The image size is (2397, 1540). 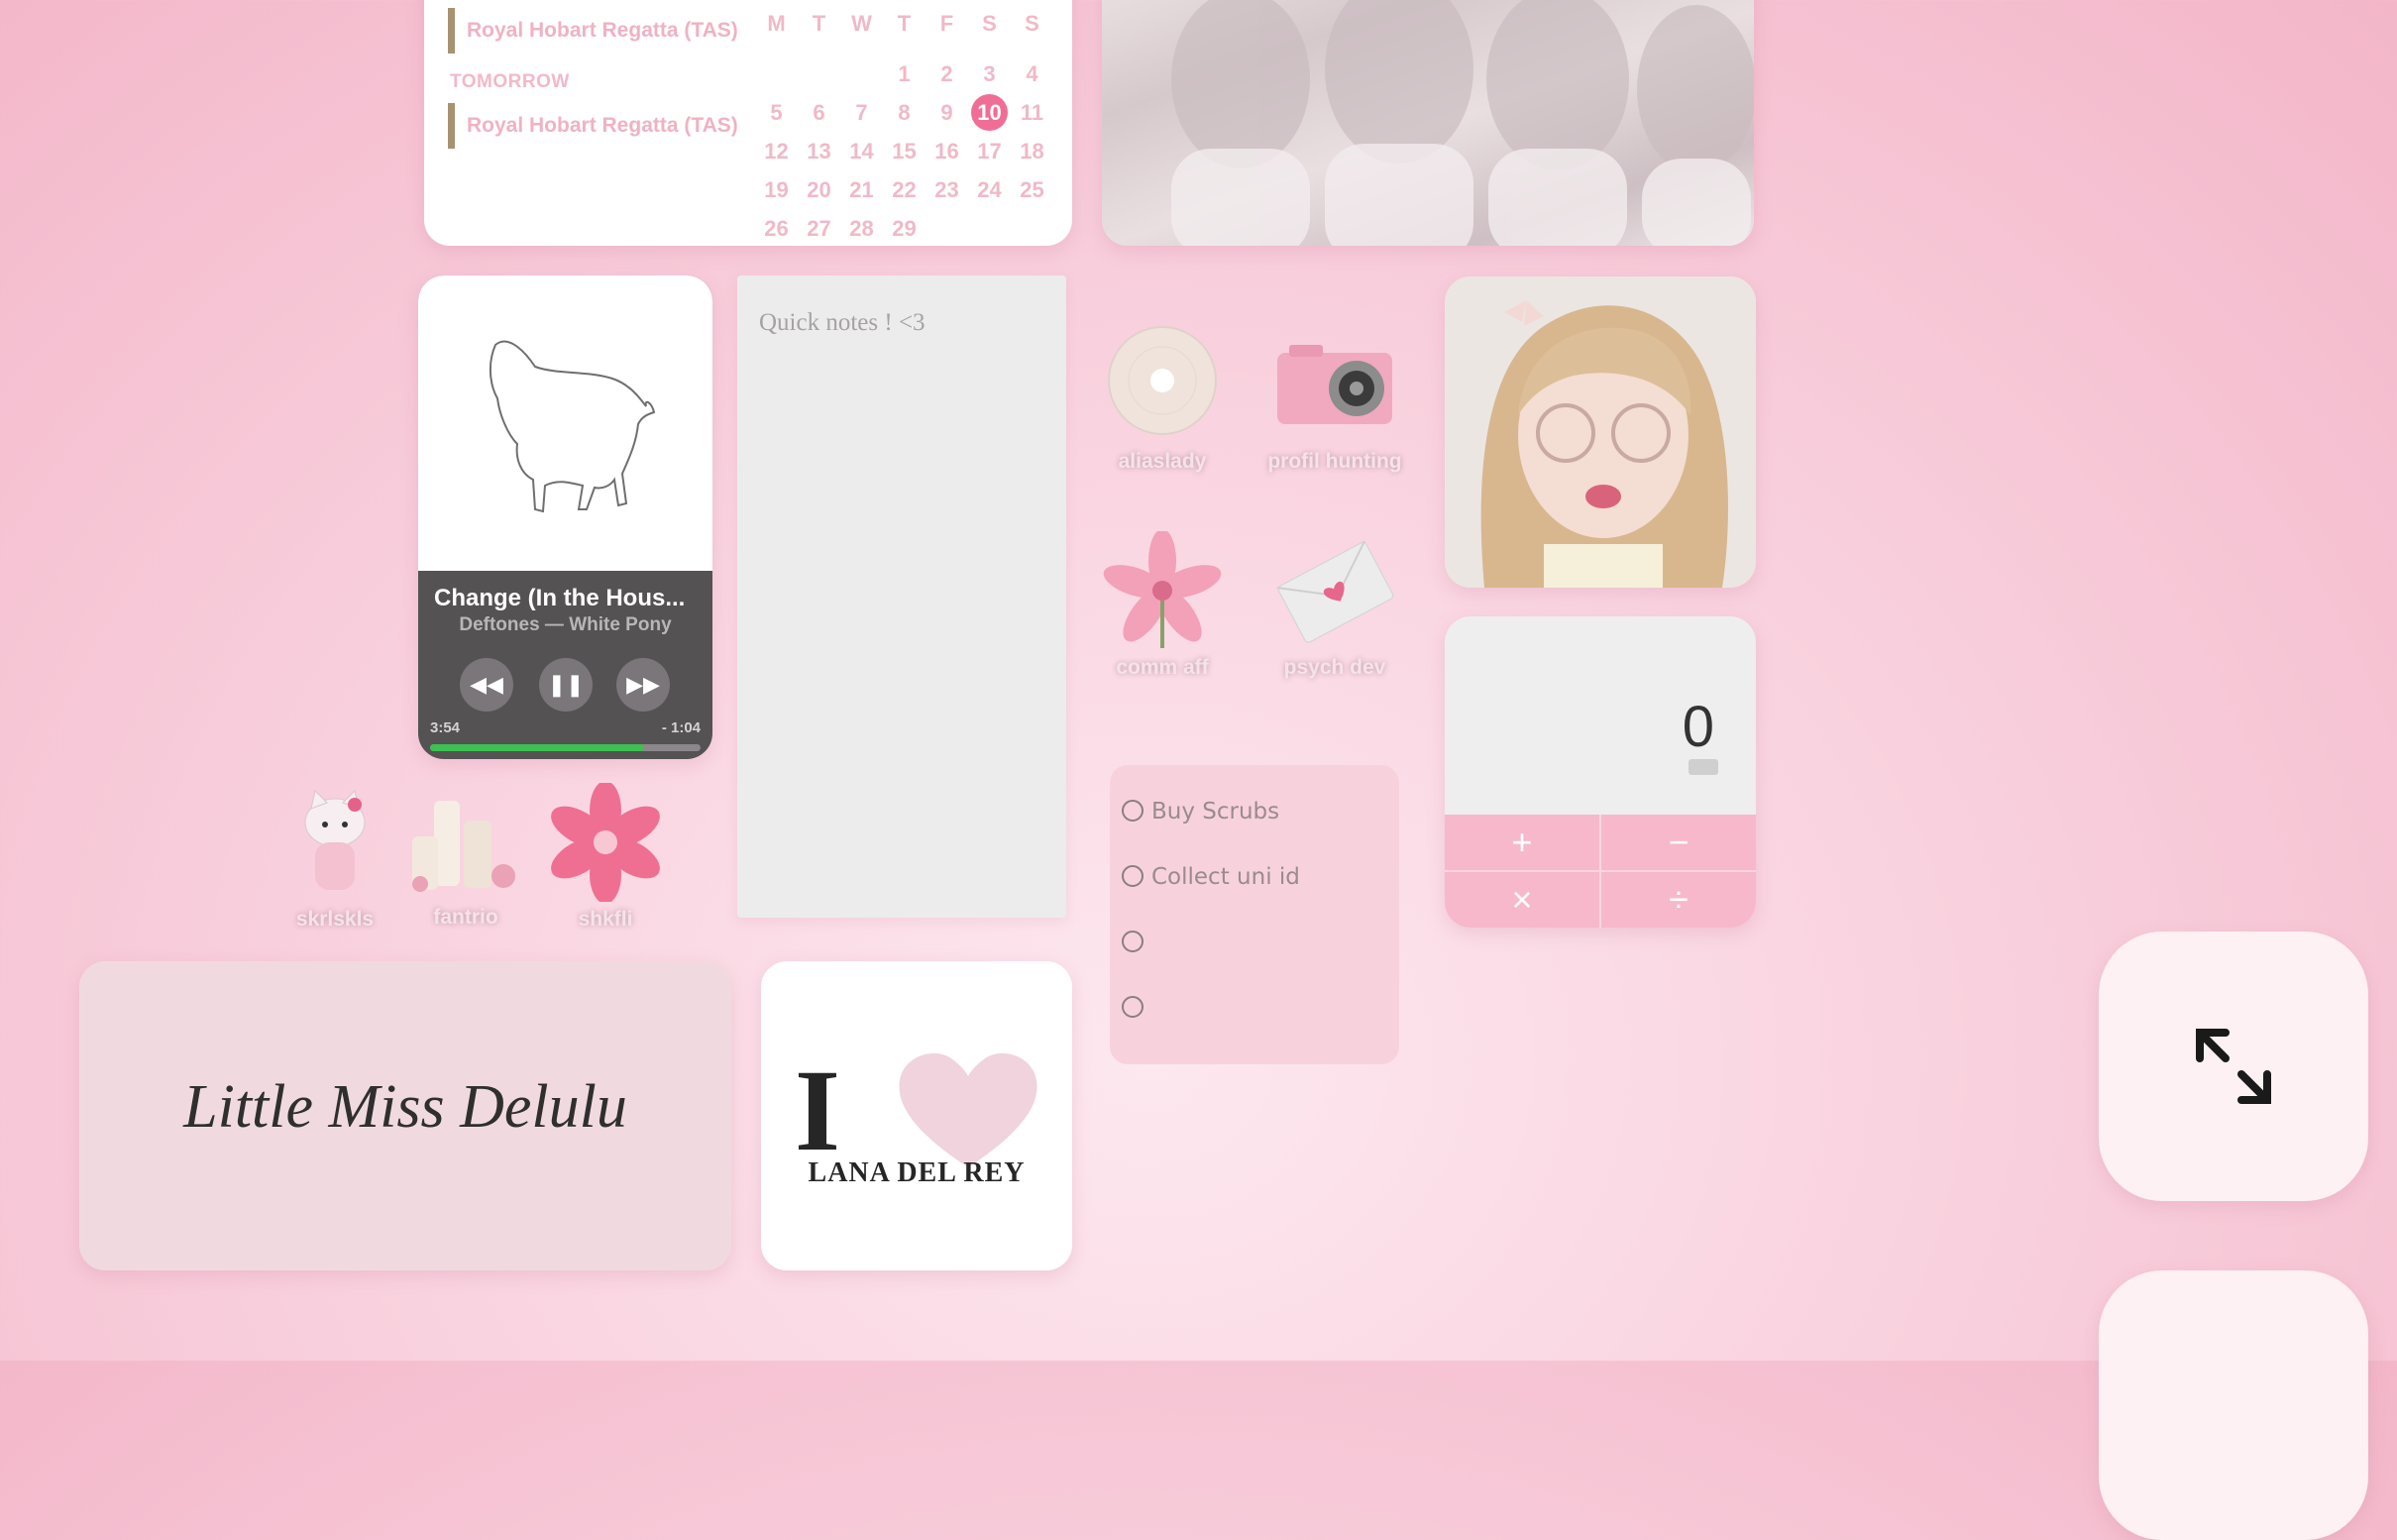 What do you see at coordinates (862, 189) in the screenshot?
I see `calendar-day: 21` at bounding box center [862, 189].